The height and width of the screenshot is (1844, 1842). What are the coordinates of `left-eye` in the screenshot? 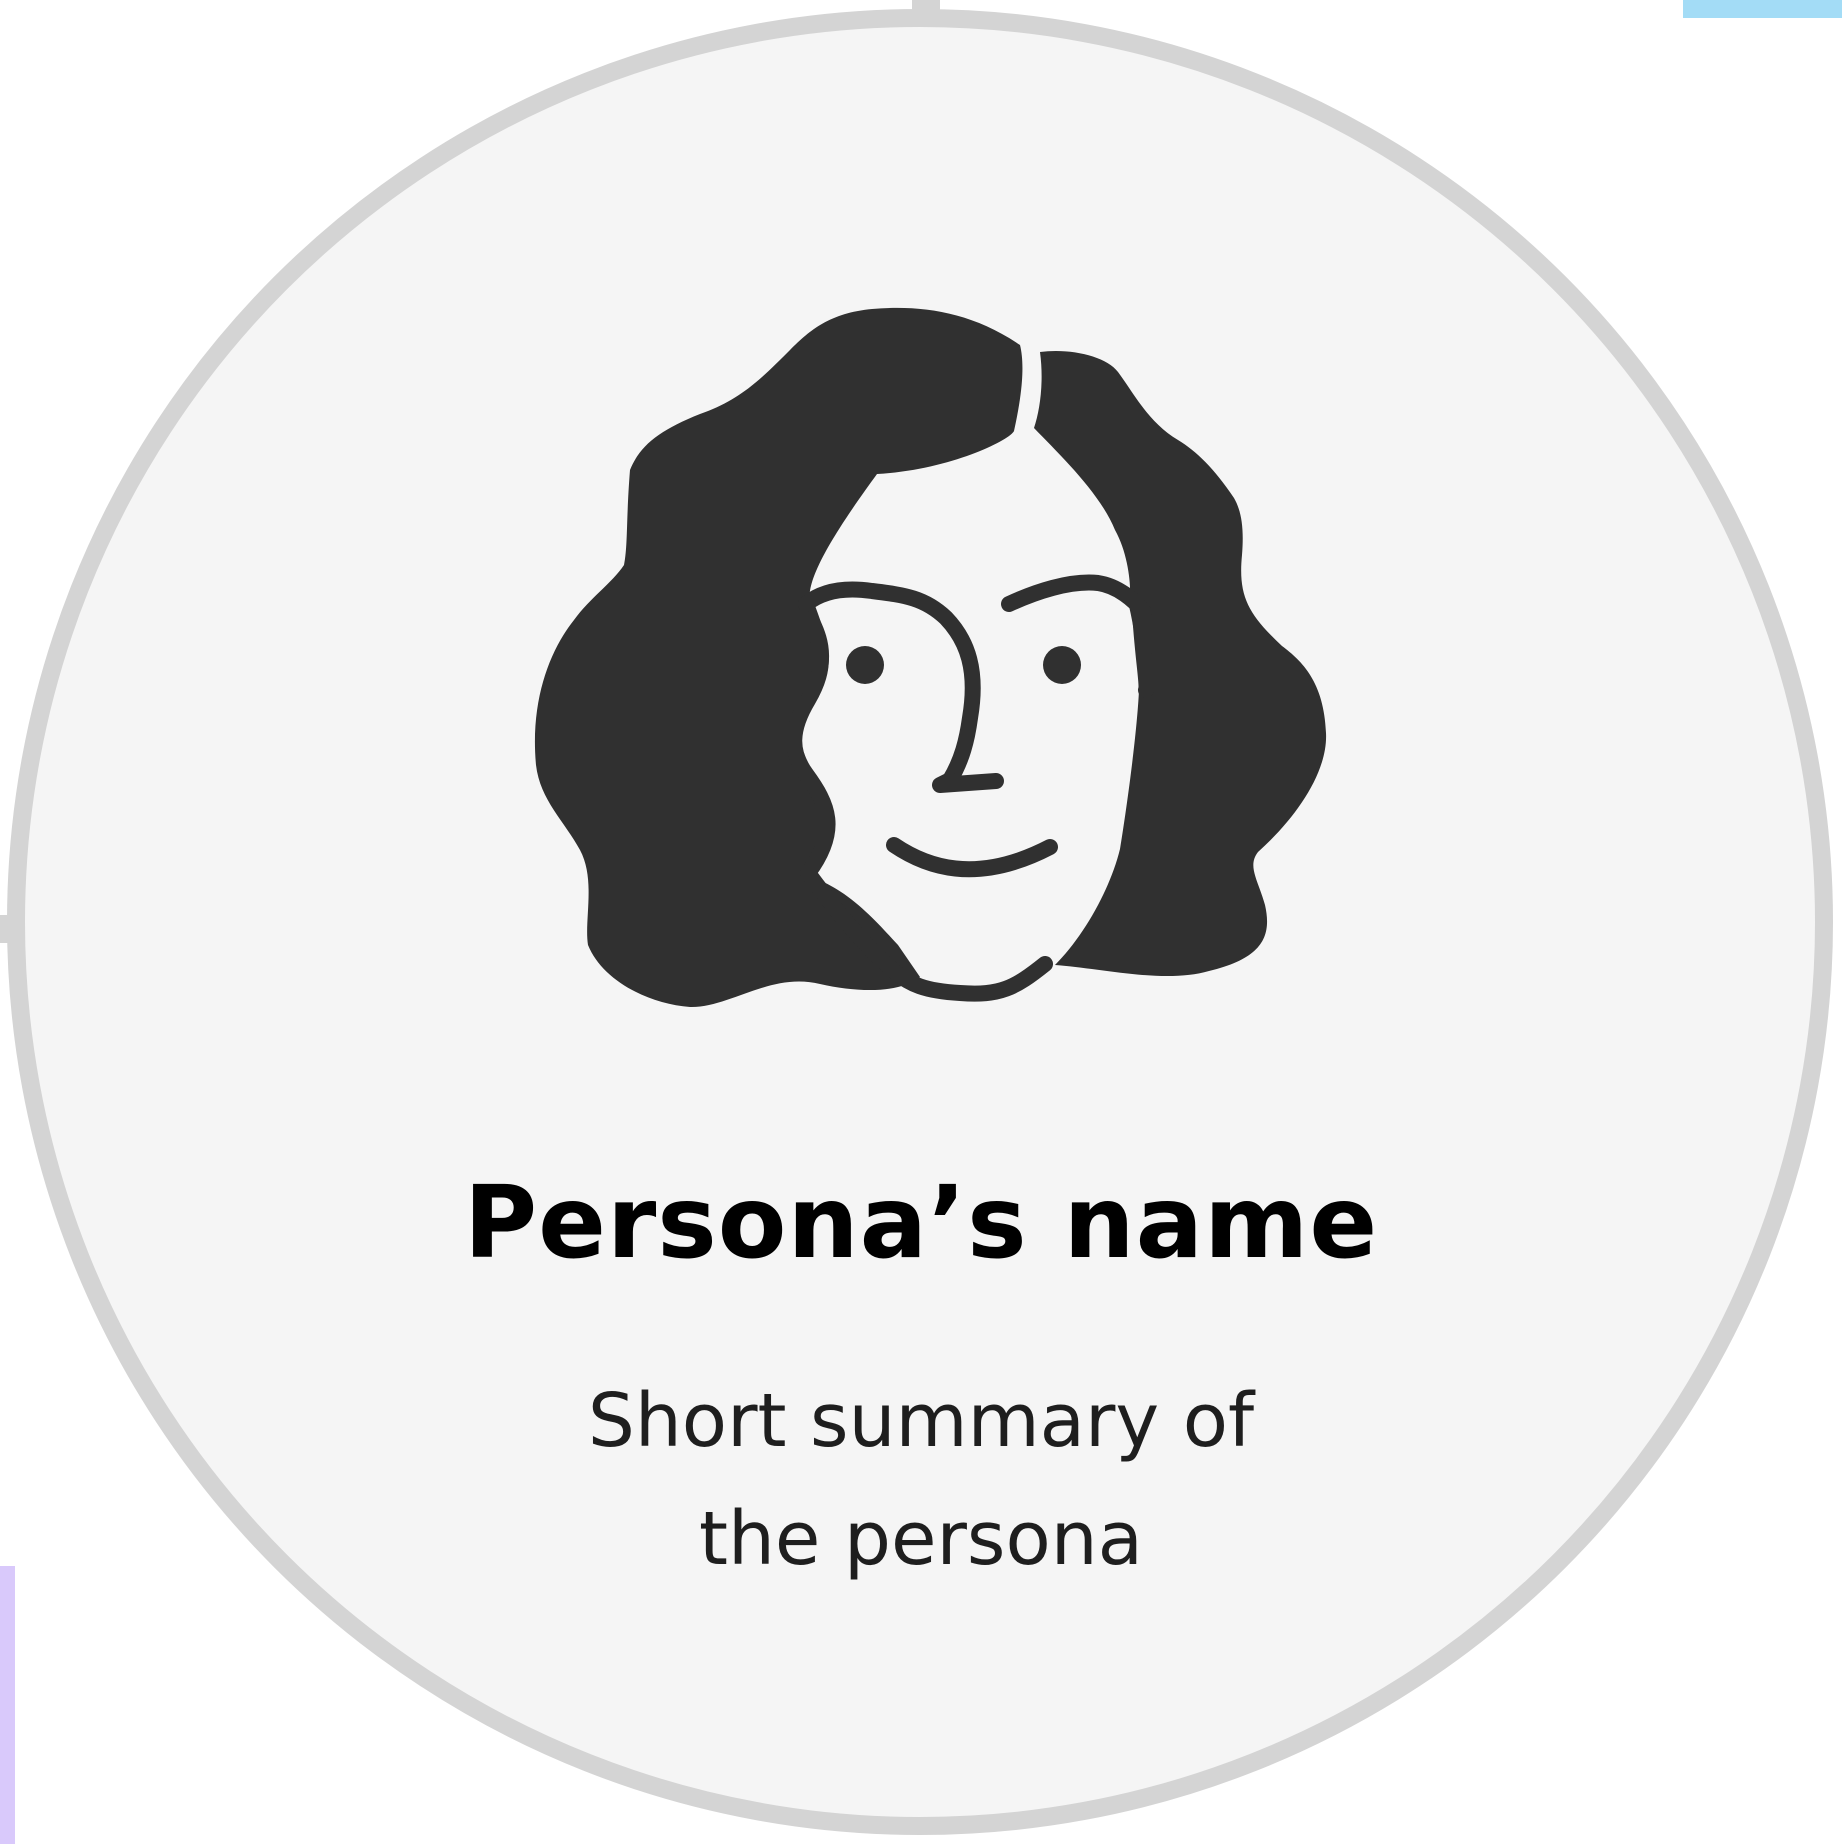 It's located at (865, 665).